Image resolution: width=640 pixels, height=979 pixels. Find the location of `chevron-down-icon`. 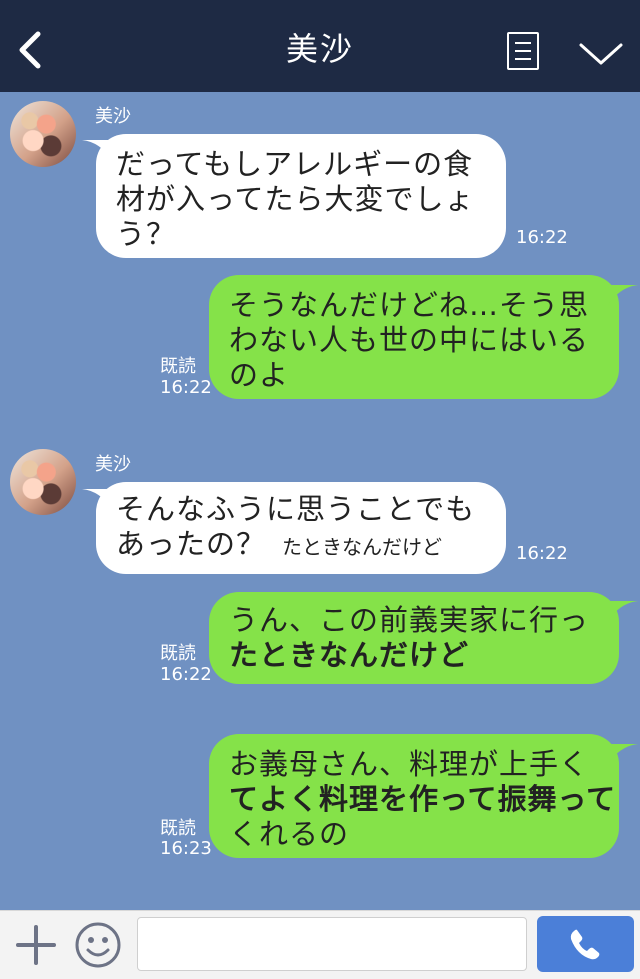

chevron-down-icon is located at coordinates (601, 54).